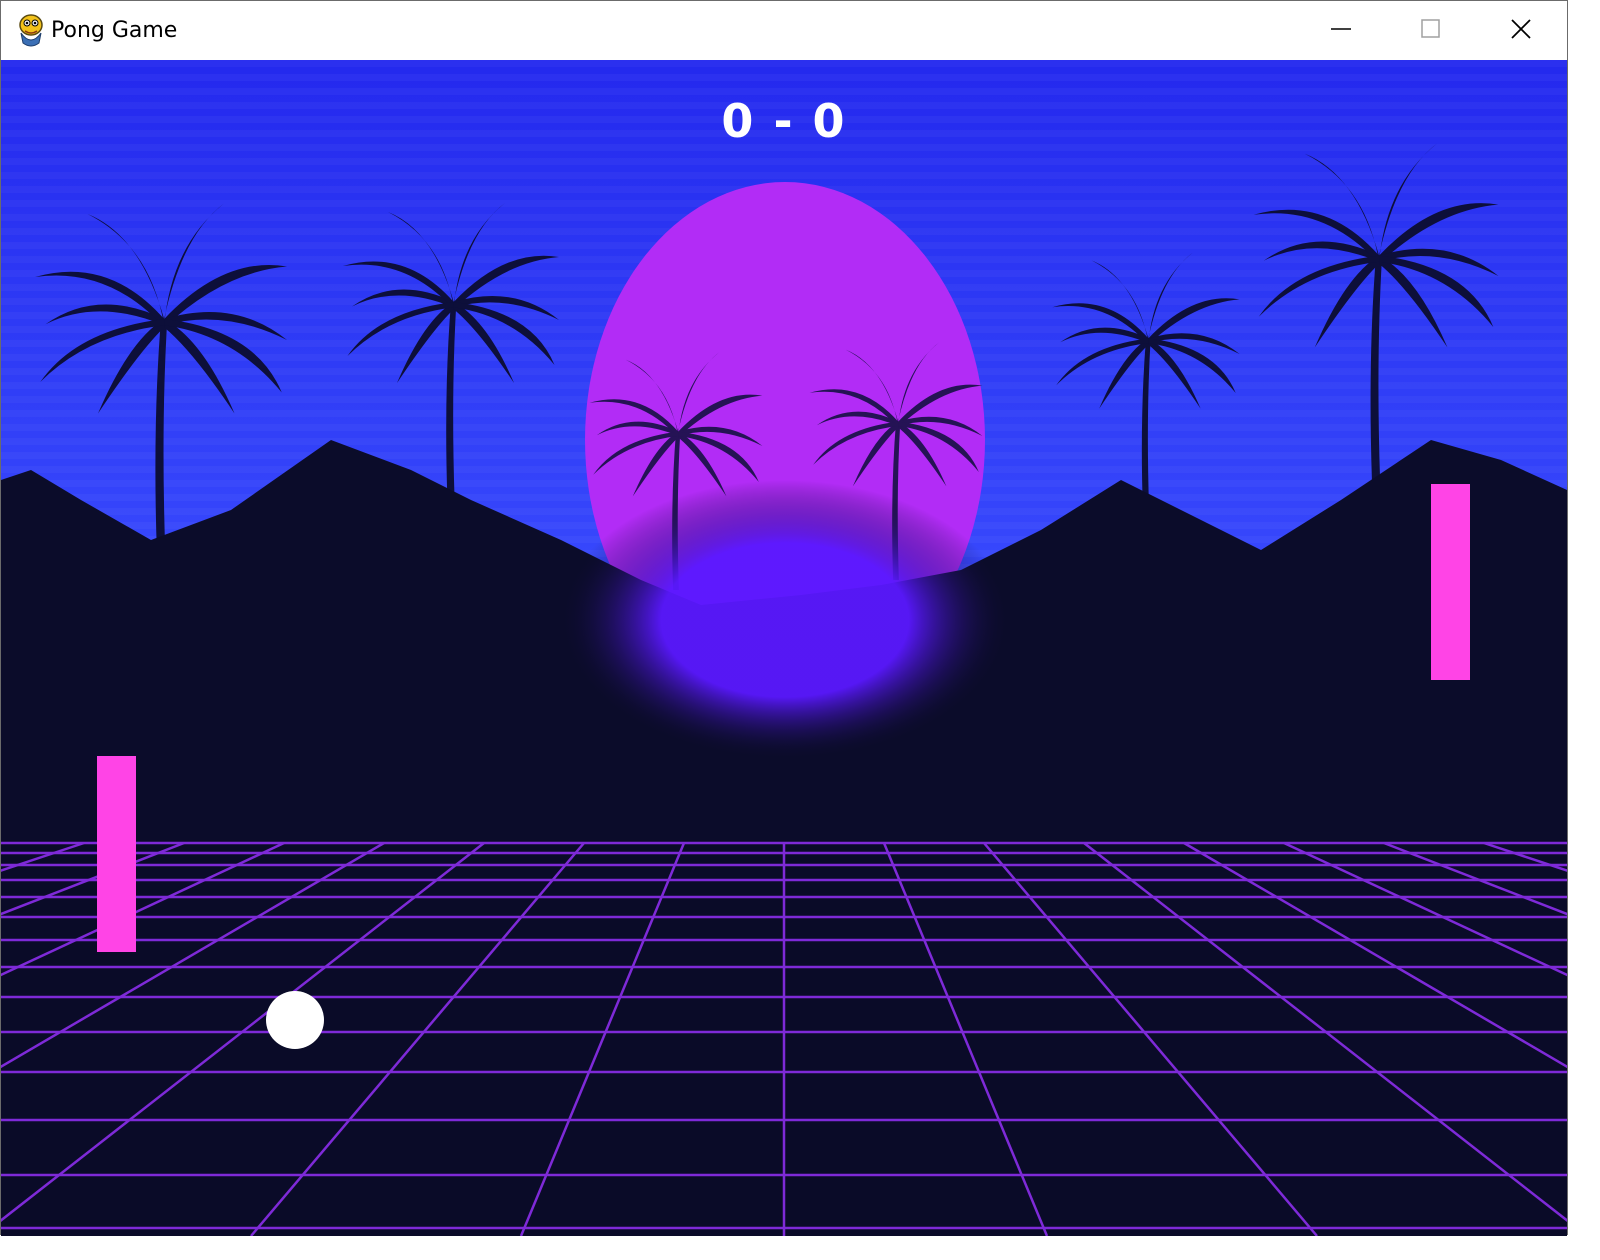 This screenshot has height=1260, width=1600. I want to click on close-button, so click(1521, 30).